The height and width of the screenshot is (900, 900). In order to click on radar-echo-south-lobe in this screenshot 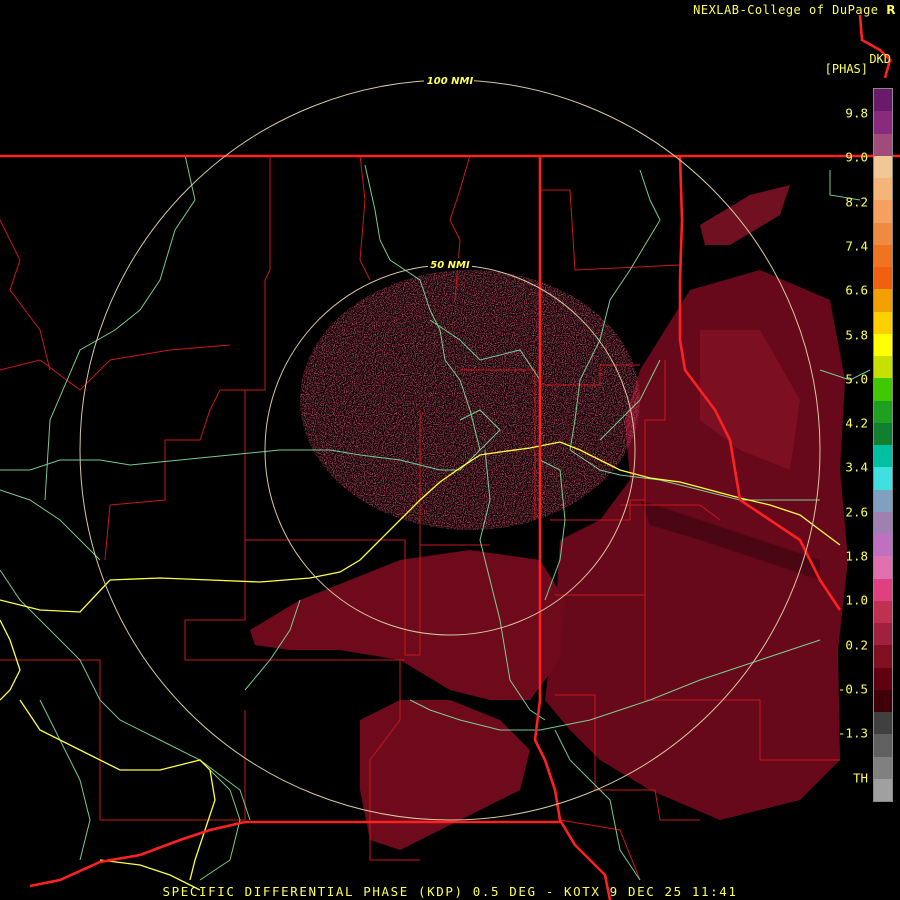, I will do `click(445, 775)`.